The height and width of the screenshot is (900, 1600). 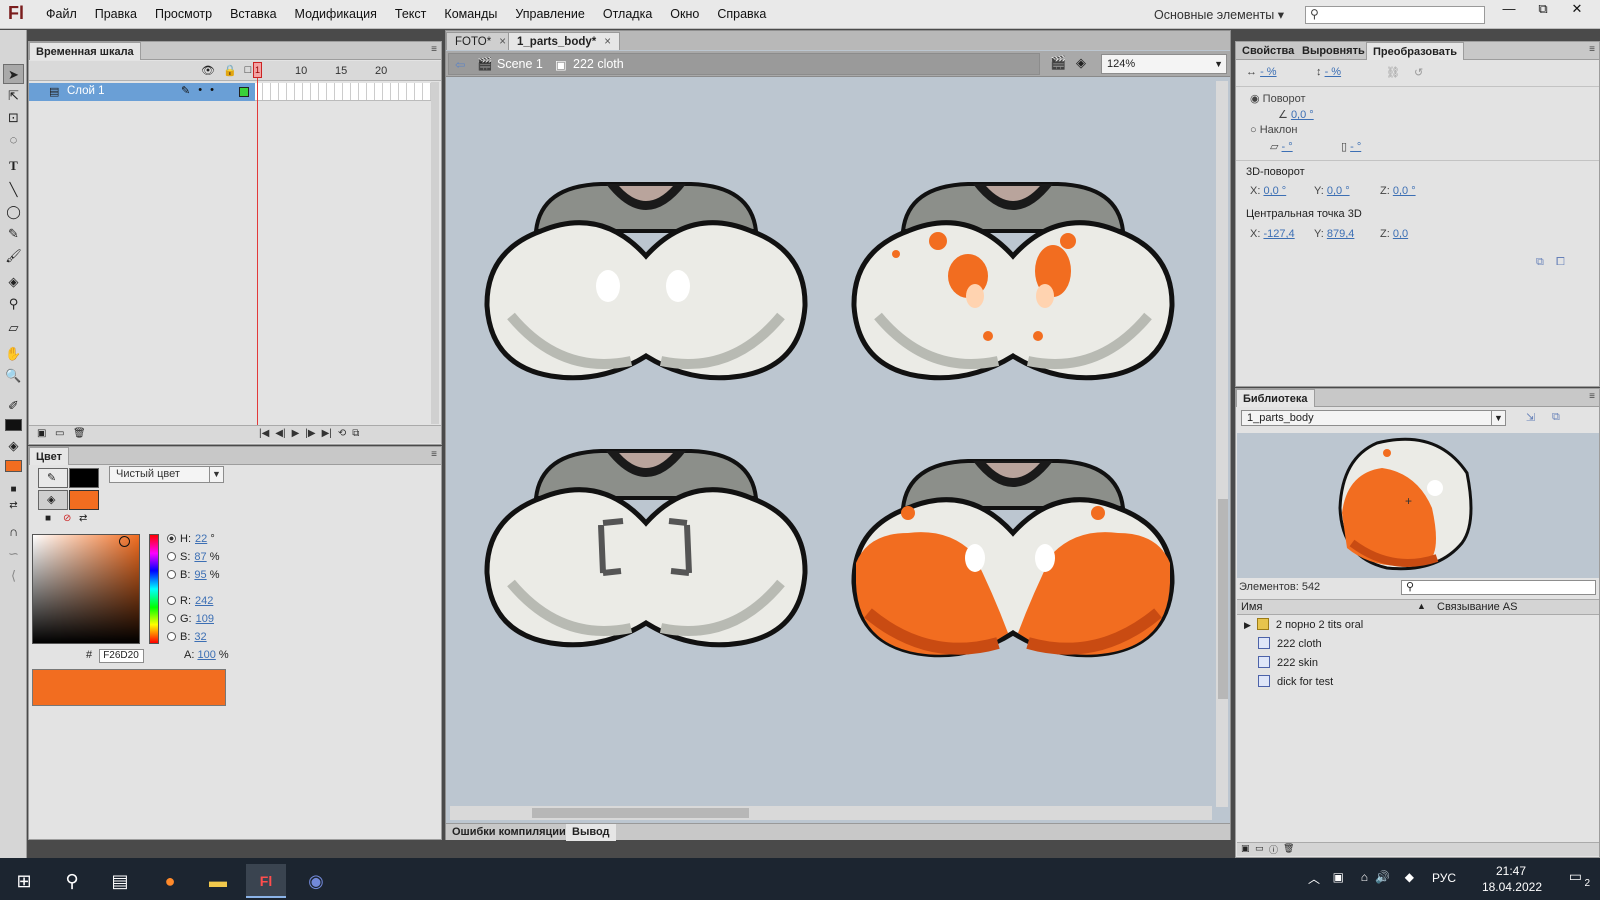 I want to click on stroke-color-box, so click(x=84, y=478).